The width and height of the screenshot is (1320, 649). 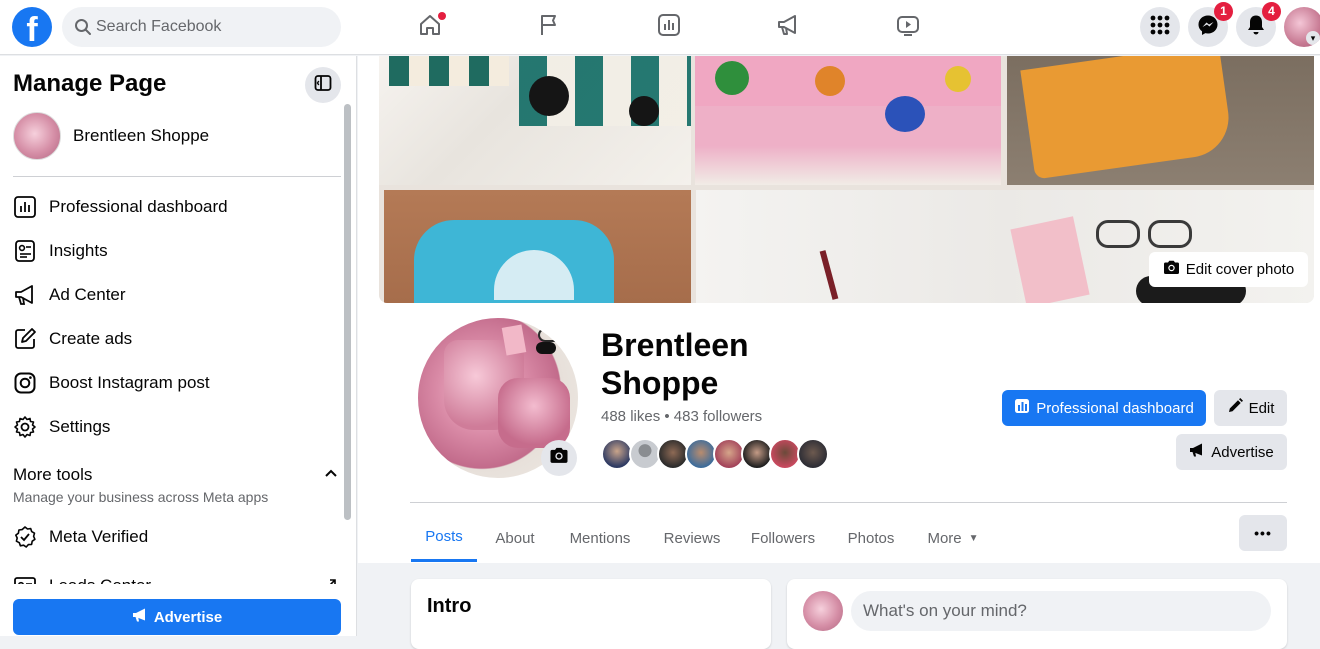 I want to click on tab-photos: Photos, so click(x=871, y=538).